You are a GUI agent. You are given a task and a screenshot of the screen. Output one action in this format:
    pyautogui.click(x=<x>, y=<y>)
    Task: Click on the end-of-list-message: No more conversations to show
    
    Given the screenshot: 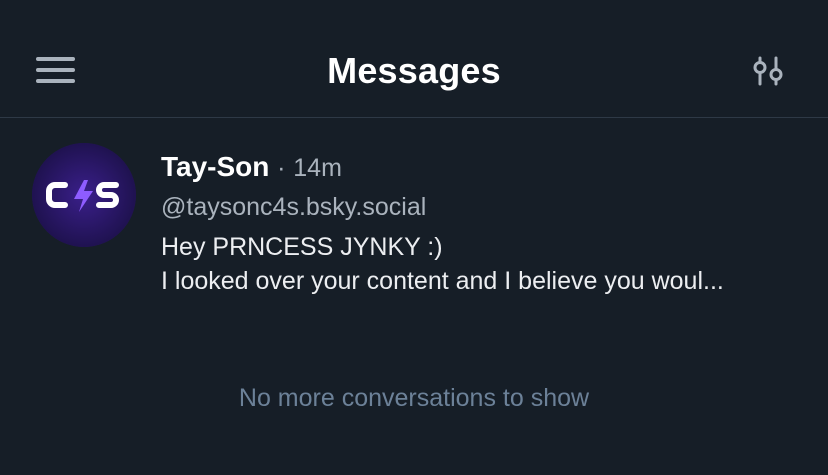 What is the action you would take?
    pyautogui.click(x=414, y=398)
    